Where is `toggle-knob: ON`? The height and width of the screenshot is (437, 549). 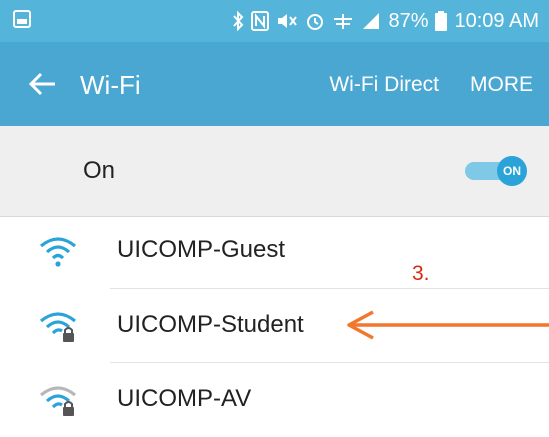
toggle-knob: ON is located at coordinates (512, 171).